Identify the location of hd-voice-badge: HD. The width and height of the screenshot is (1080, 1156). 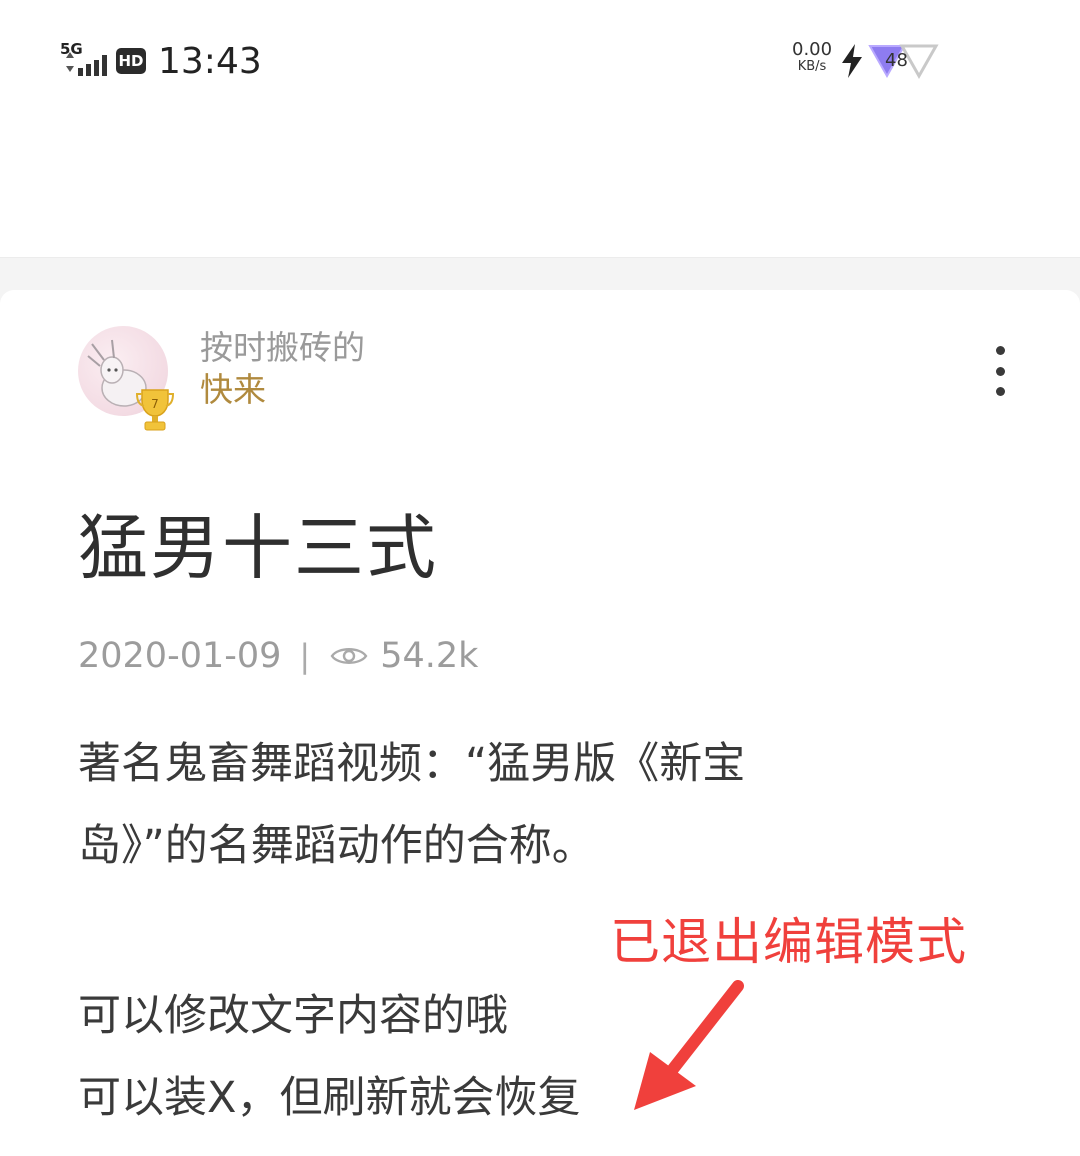
(131, 61).